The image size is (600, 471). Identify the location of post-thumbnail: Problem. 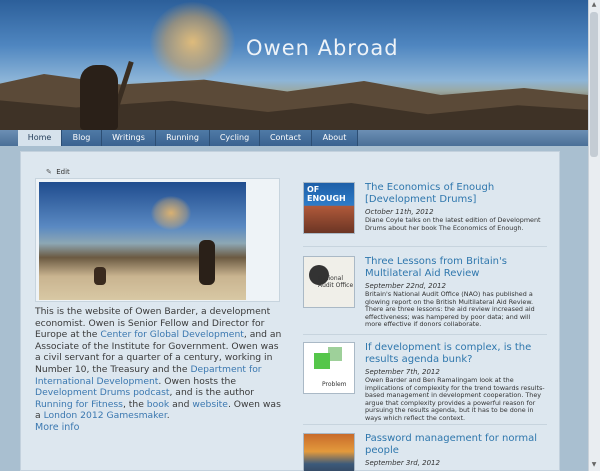
(329, 368).